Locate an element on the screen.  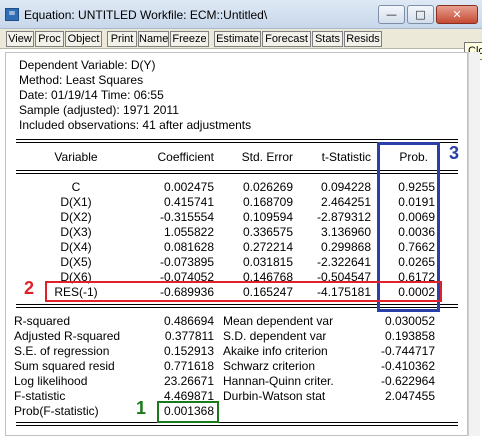
col-header-t-statistic: t-Statistic is located at coordinates (346, 157).